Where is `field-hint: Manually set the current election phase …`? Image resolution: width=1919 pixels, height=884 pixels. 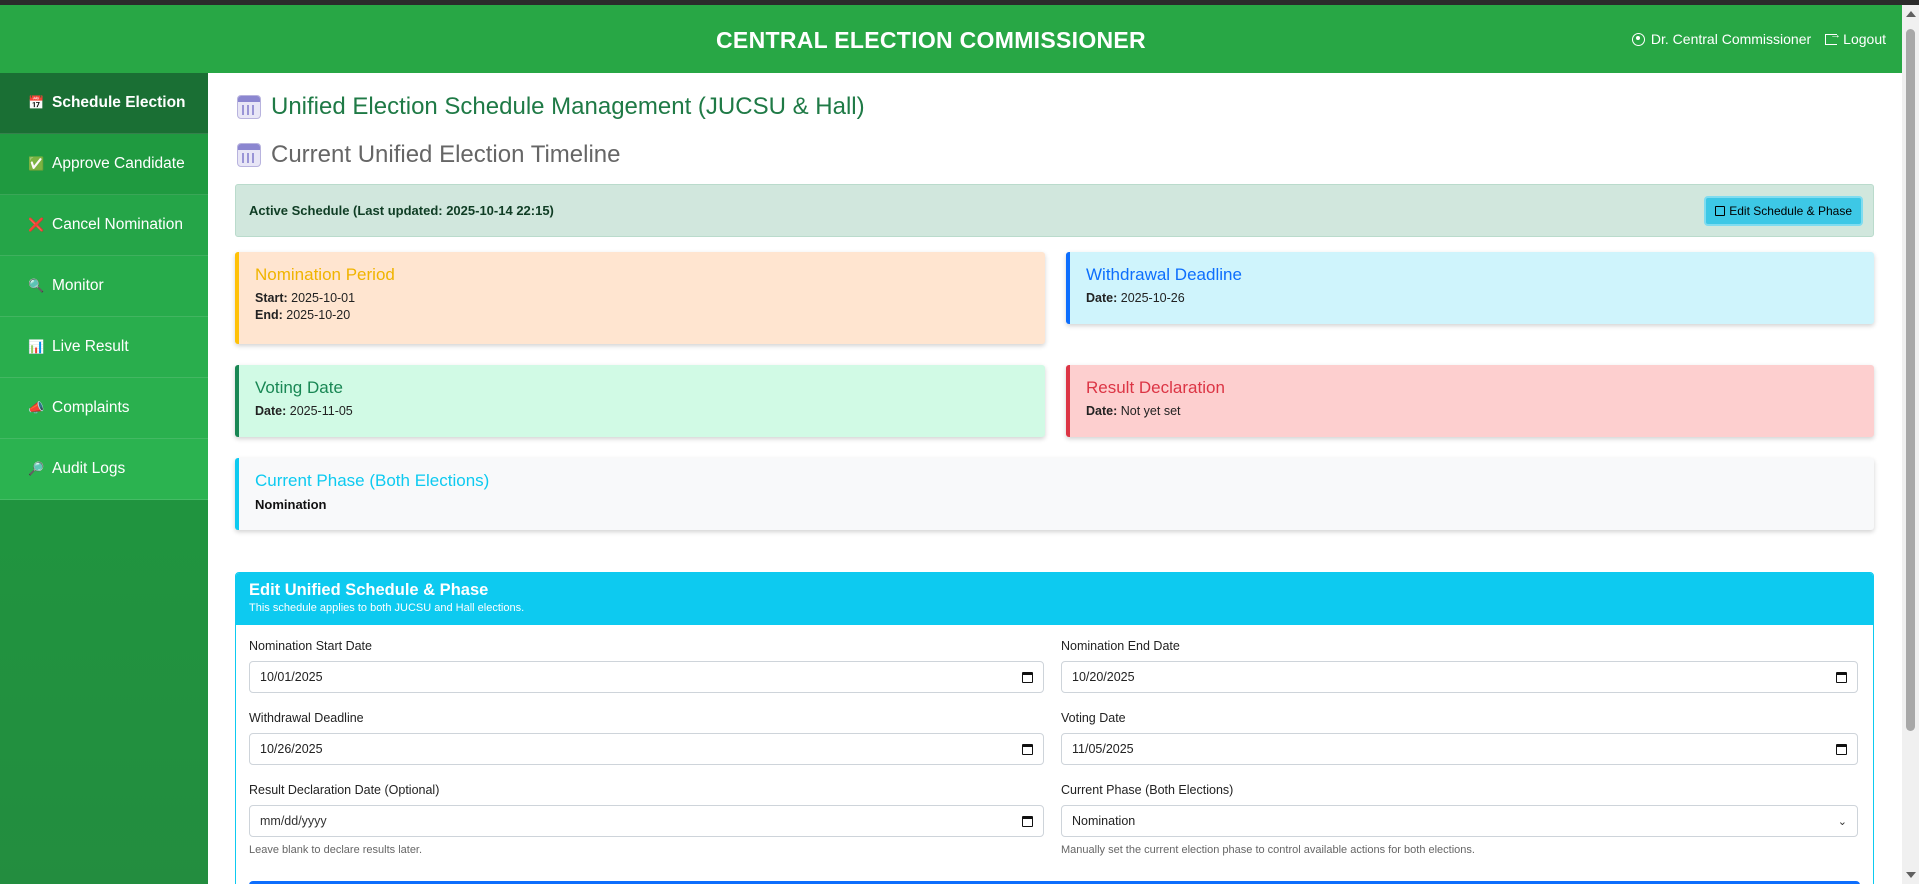
field-hint: Manually set the current election phase … is located at coordinates (1268, 850).